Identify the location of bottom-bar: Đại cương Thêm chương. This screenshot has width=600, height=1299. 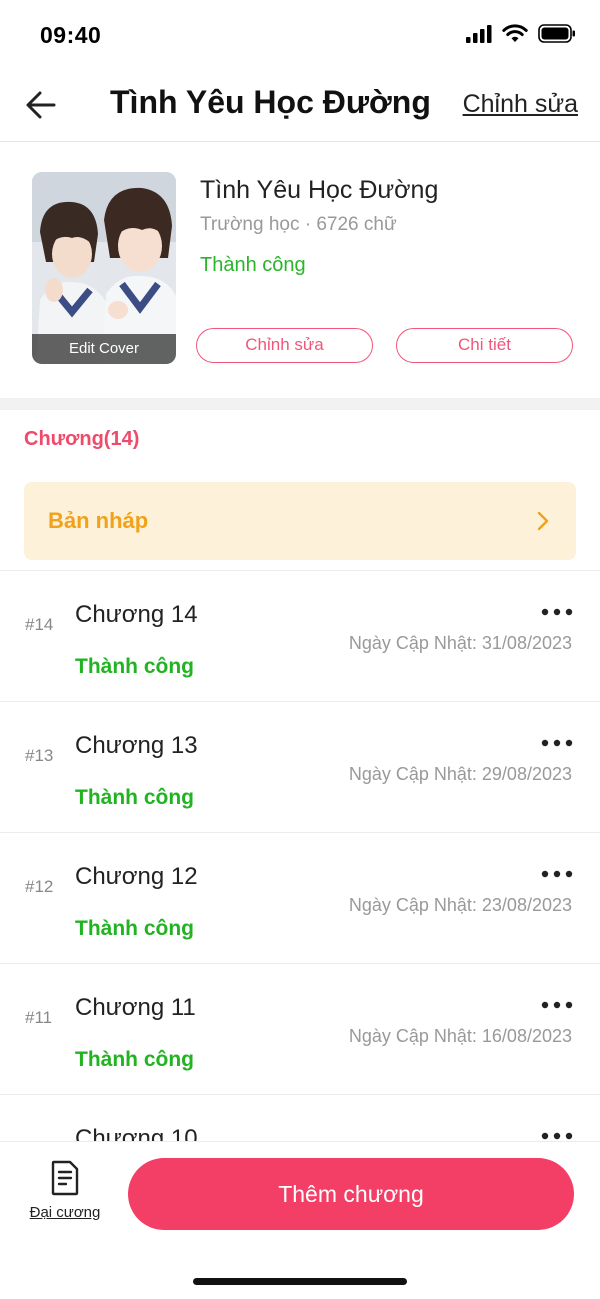
(300, 1220).